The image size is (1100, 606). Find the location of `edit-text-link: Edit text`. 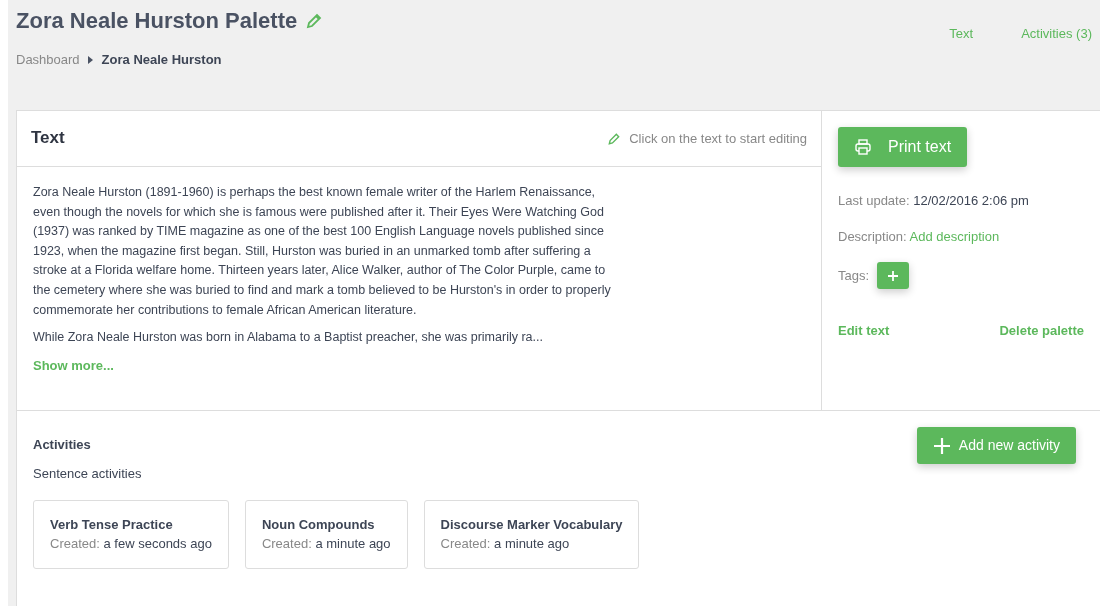

edit-text-link: Edit text is located at coordinates (864, 331).